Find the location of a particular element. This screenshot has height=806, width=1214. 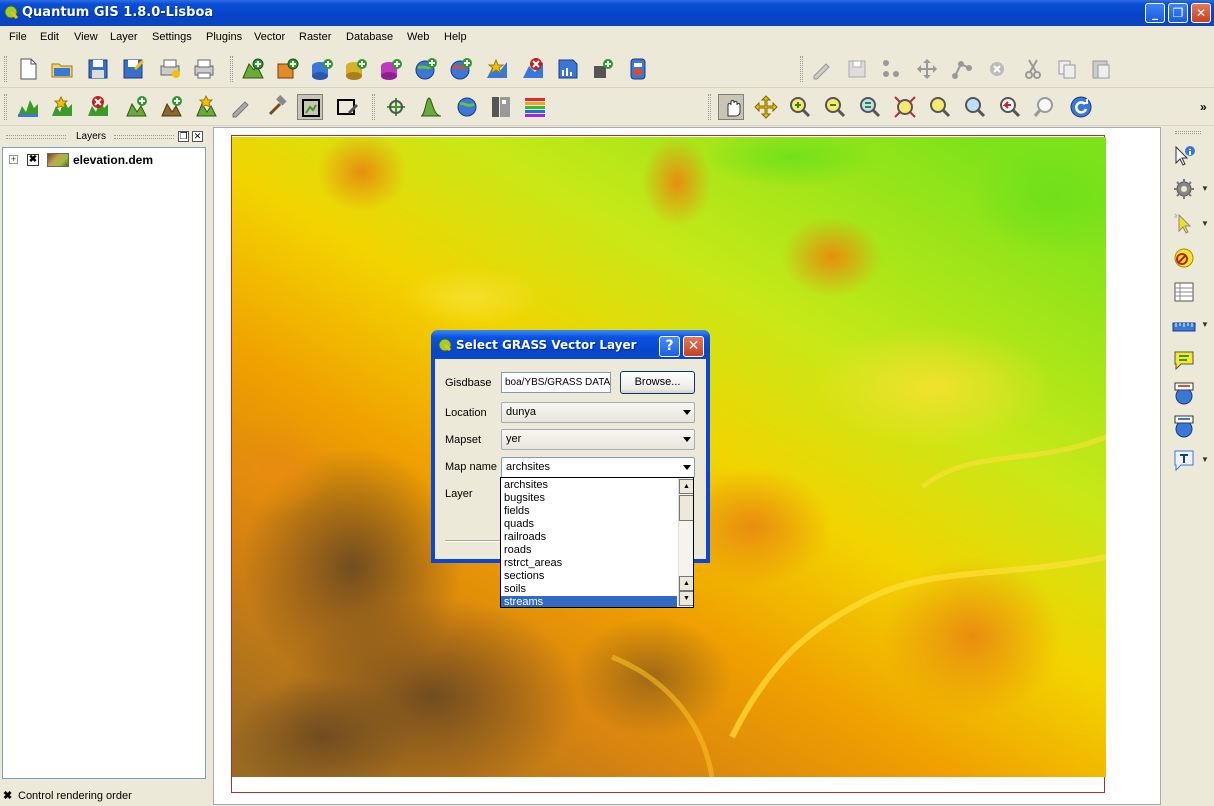

location-combo: dunya is located at coordinates (598, 412).